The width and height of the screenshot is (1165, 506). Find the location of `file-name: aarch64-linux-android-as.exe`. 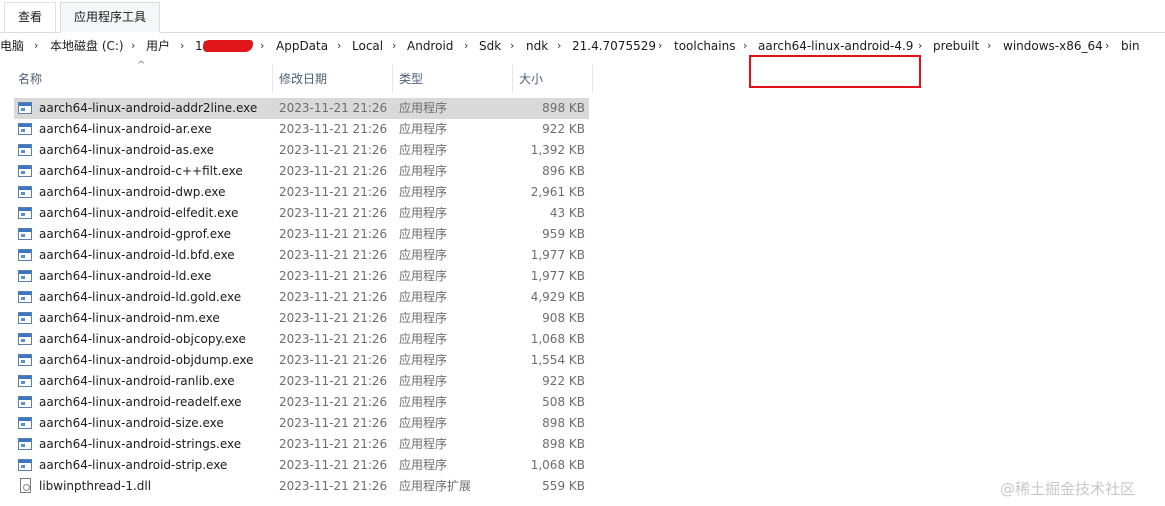

file-name: aarch64-linux-android-as.exe is located at coordinates (127, 150).